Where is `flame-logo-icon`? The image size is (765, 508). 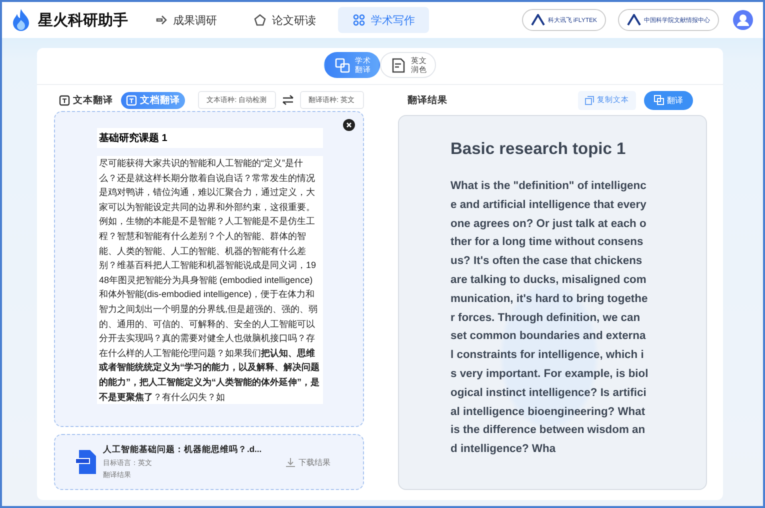
flame-logo-icon is located at coordinates (21, 20).